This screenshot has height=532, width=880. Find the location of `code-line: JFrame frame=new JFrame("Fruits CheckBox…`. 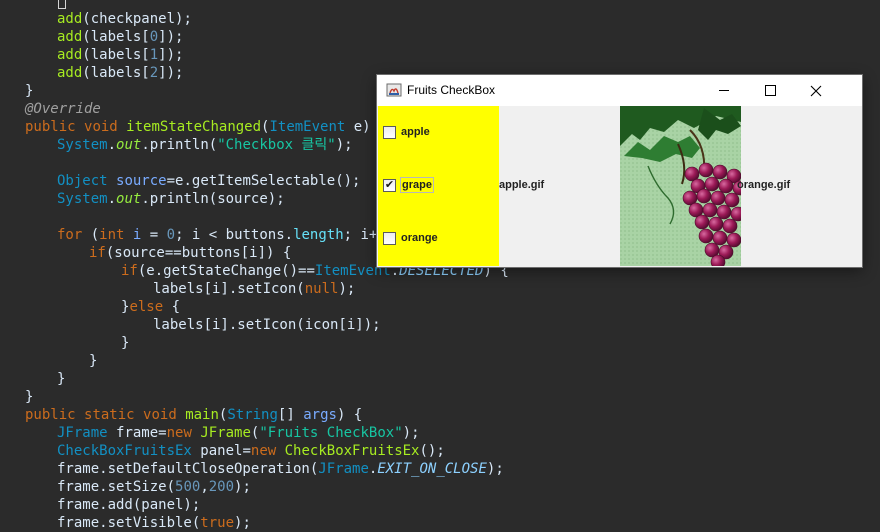

code-line: JFrame frame=new JFrame("Fruits CheckBox… is located at coordinates (238, 433).